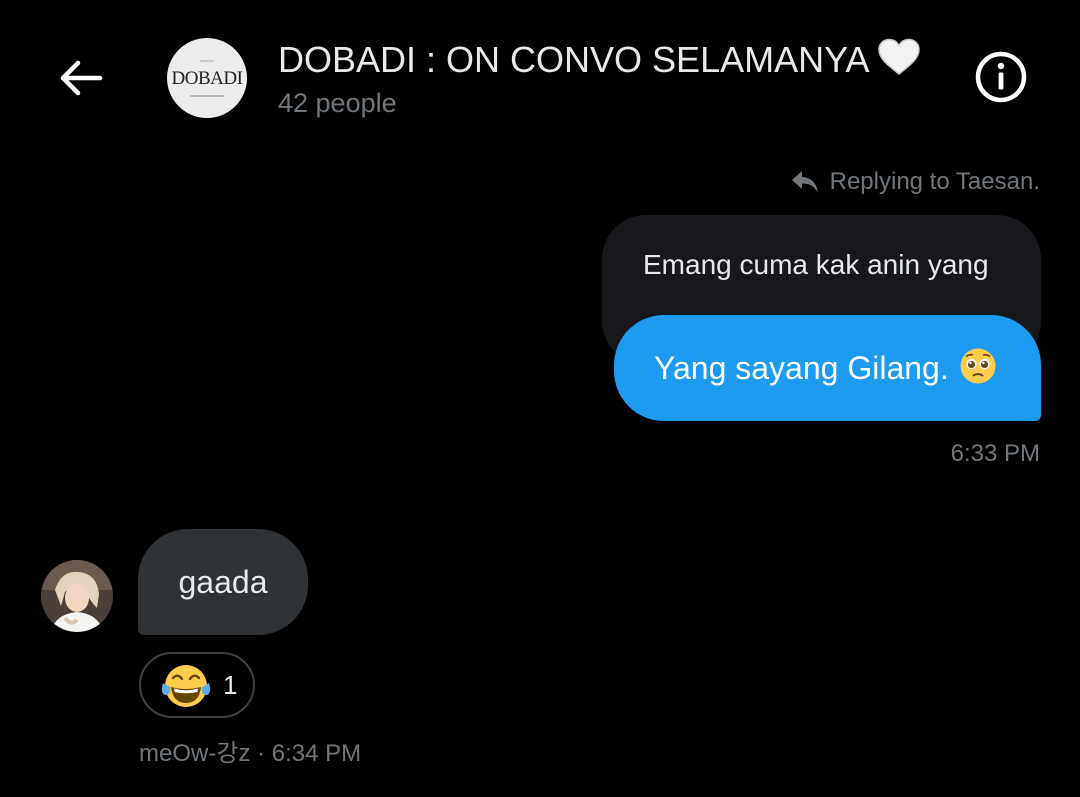 Image resolution: width=1080 pixels, height=797 pixels. I want to click on group-title-text: DOBADI : ON CONVO SELAMANYA, so click(574, 59).